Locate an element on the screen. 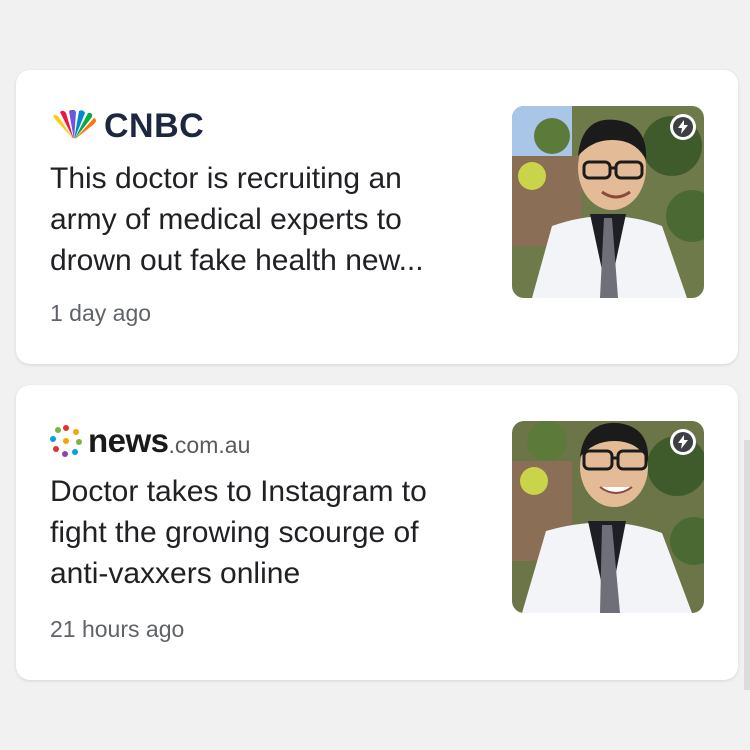 The image size is (750, 750). source-name: CNBC is located at coordinates (154, 125).